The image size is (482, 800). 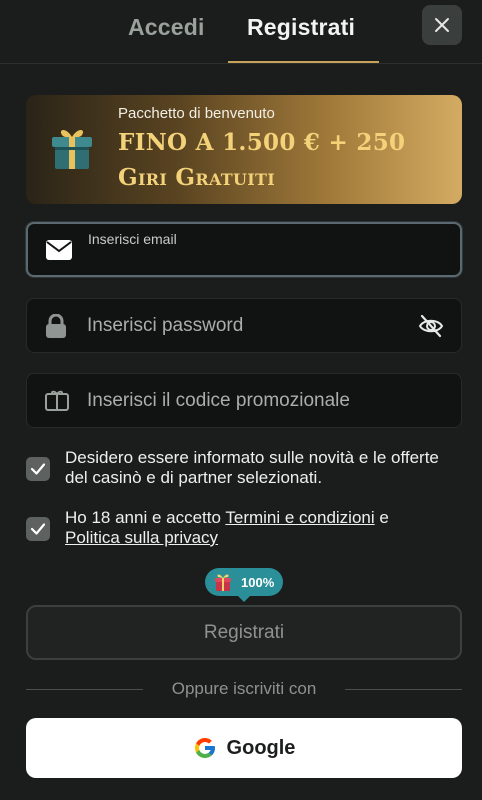 What do you see at coordinates (196, 113) in the screenshot?
I see `banner-subtitle: Pacchetto di benvenuto` at bounding box center [196, 113].